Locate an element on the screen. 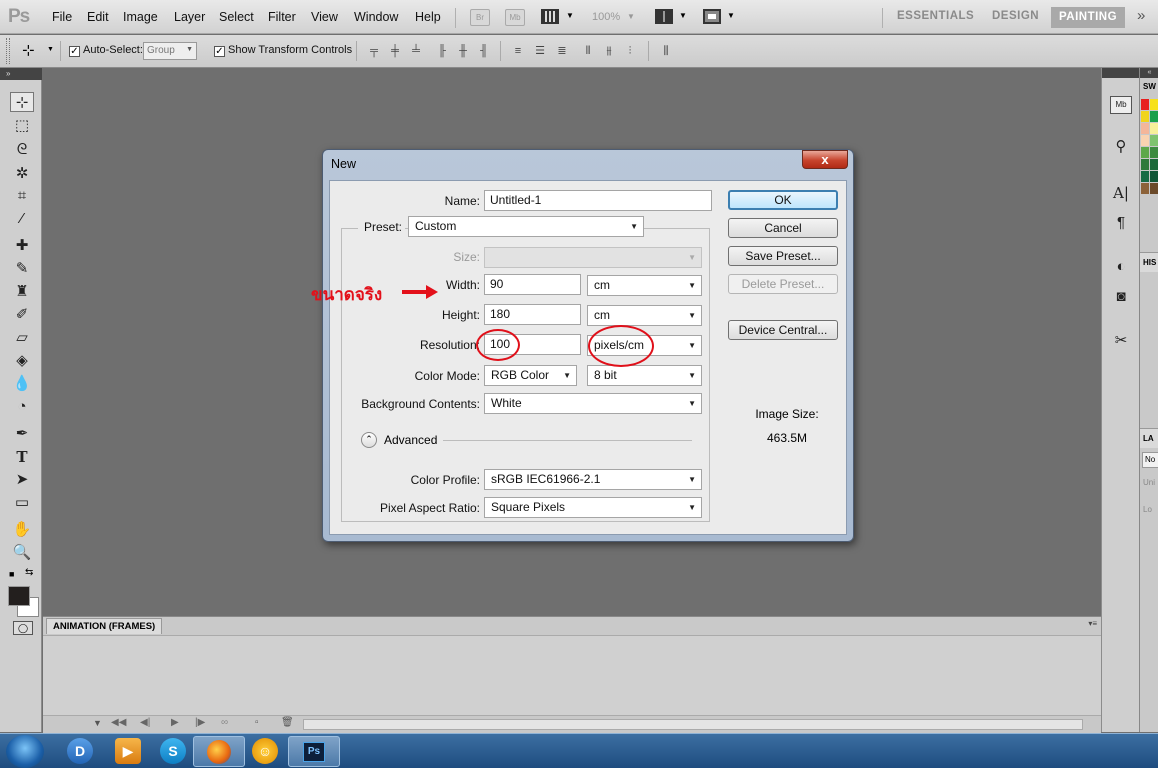 This screenshot has width=1158, height=768. move-tool-icon: ⊹ is located at coordinates (22, 102).